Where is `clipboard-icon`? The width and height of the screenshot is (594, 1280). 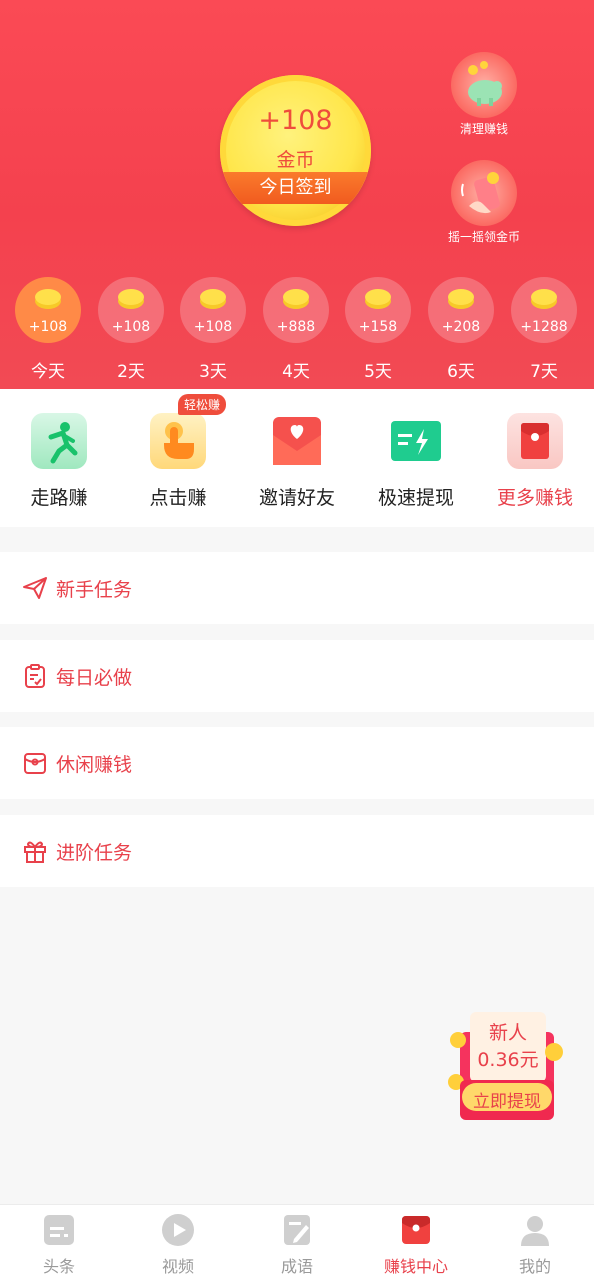
clipboard-icon is located at coordinates (35, 676).